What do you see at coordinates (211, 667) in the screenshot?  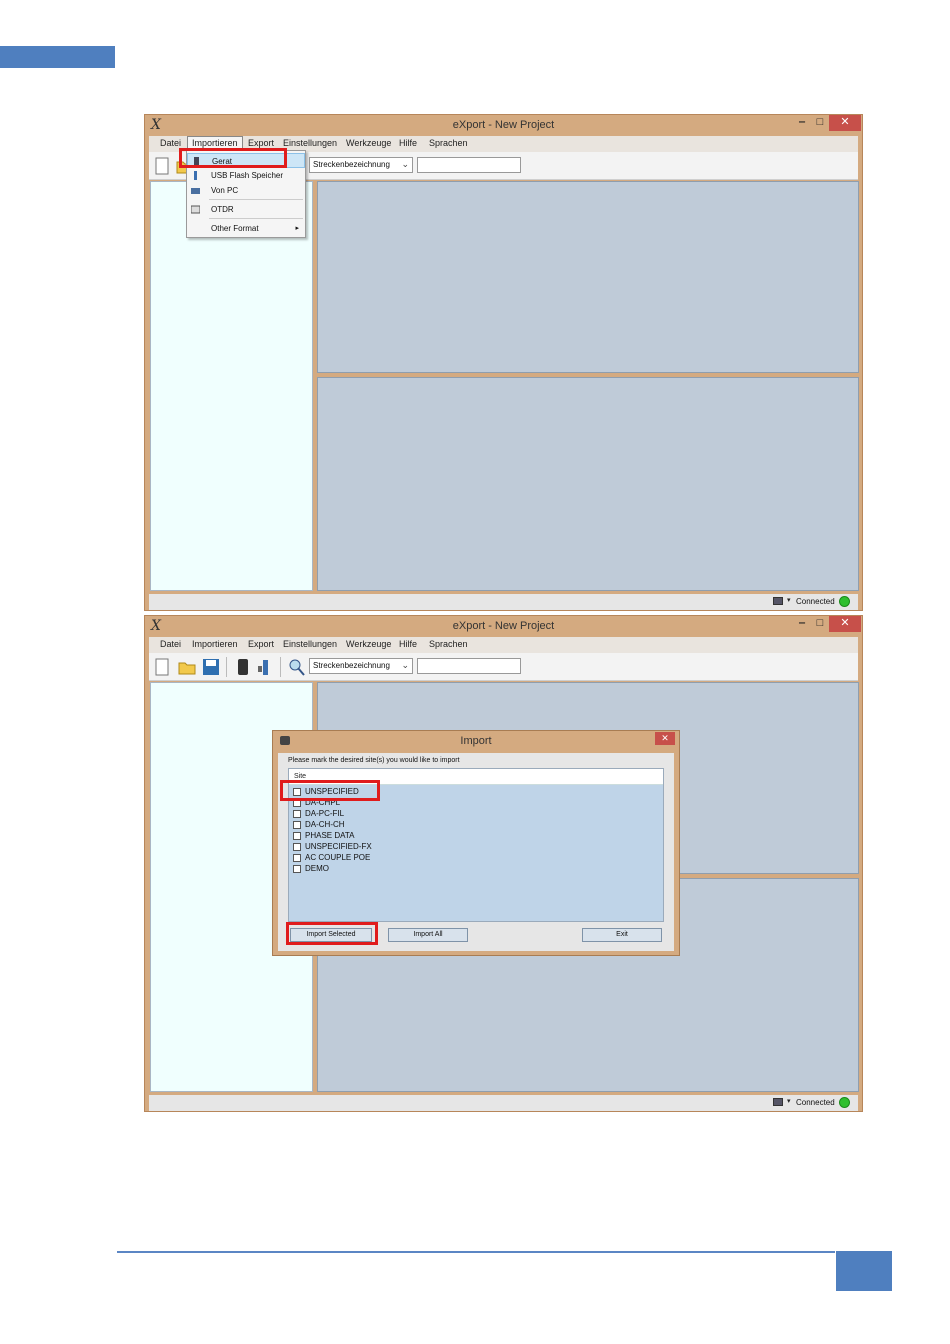 I see `save-icon` at bounding box center [211, 667].